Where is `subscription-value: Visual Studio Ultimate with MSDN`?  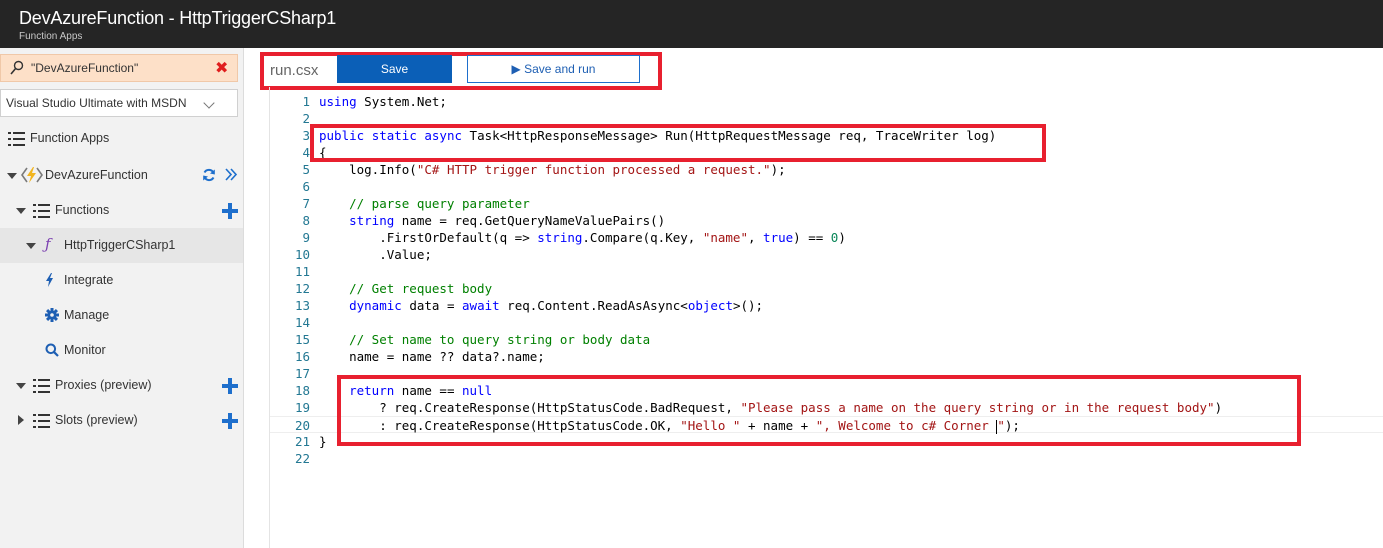 subscription-value: Visual Studio Ultimate with MSDN is located at coordinates (96, 103).